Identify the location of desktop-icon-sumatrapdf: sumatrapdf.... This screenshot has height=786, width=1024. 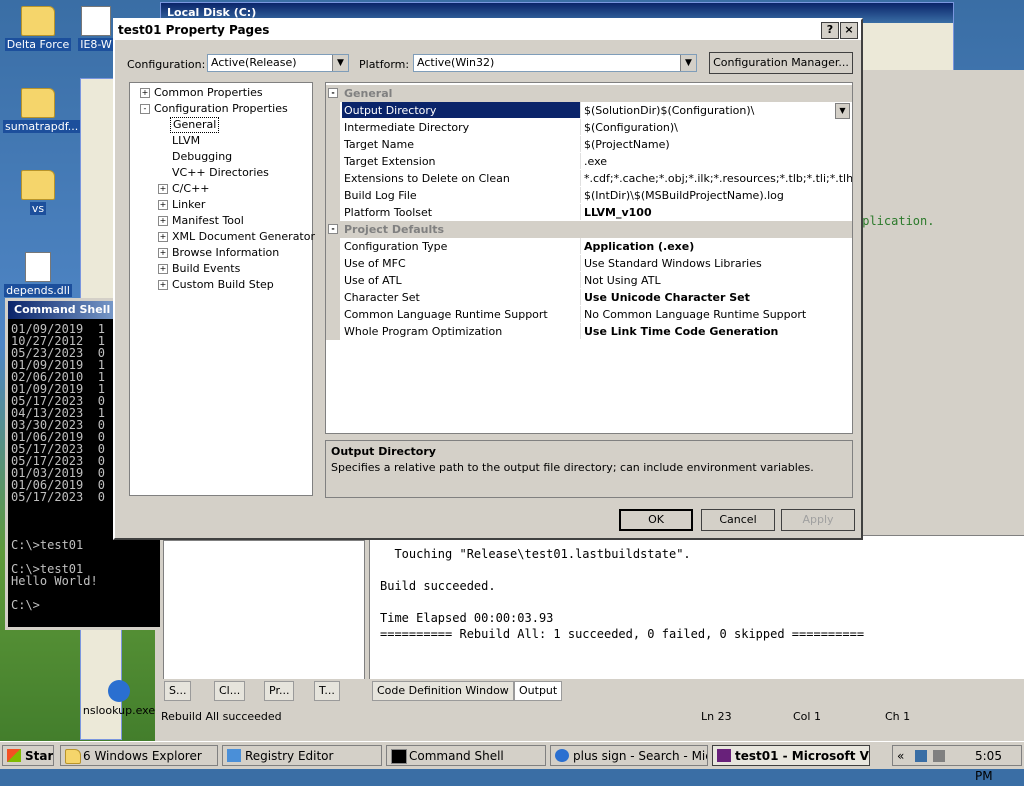
(42, 110).